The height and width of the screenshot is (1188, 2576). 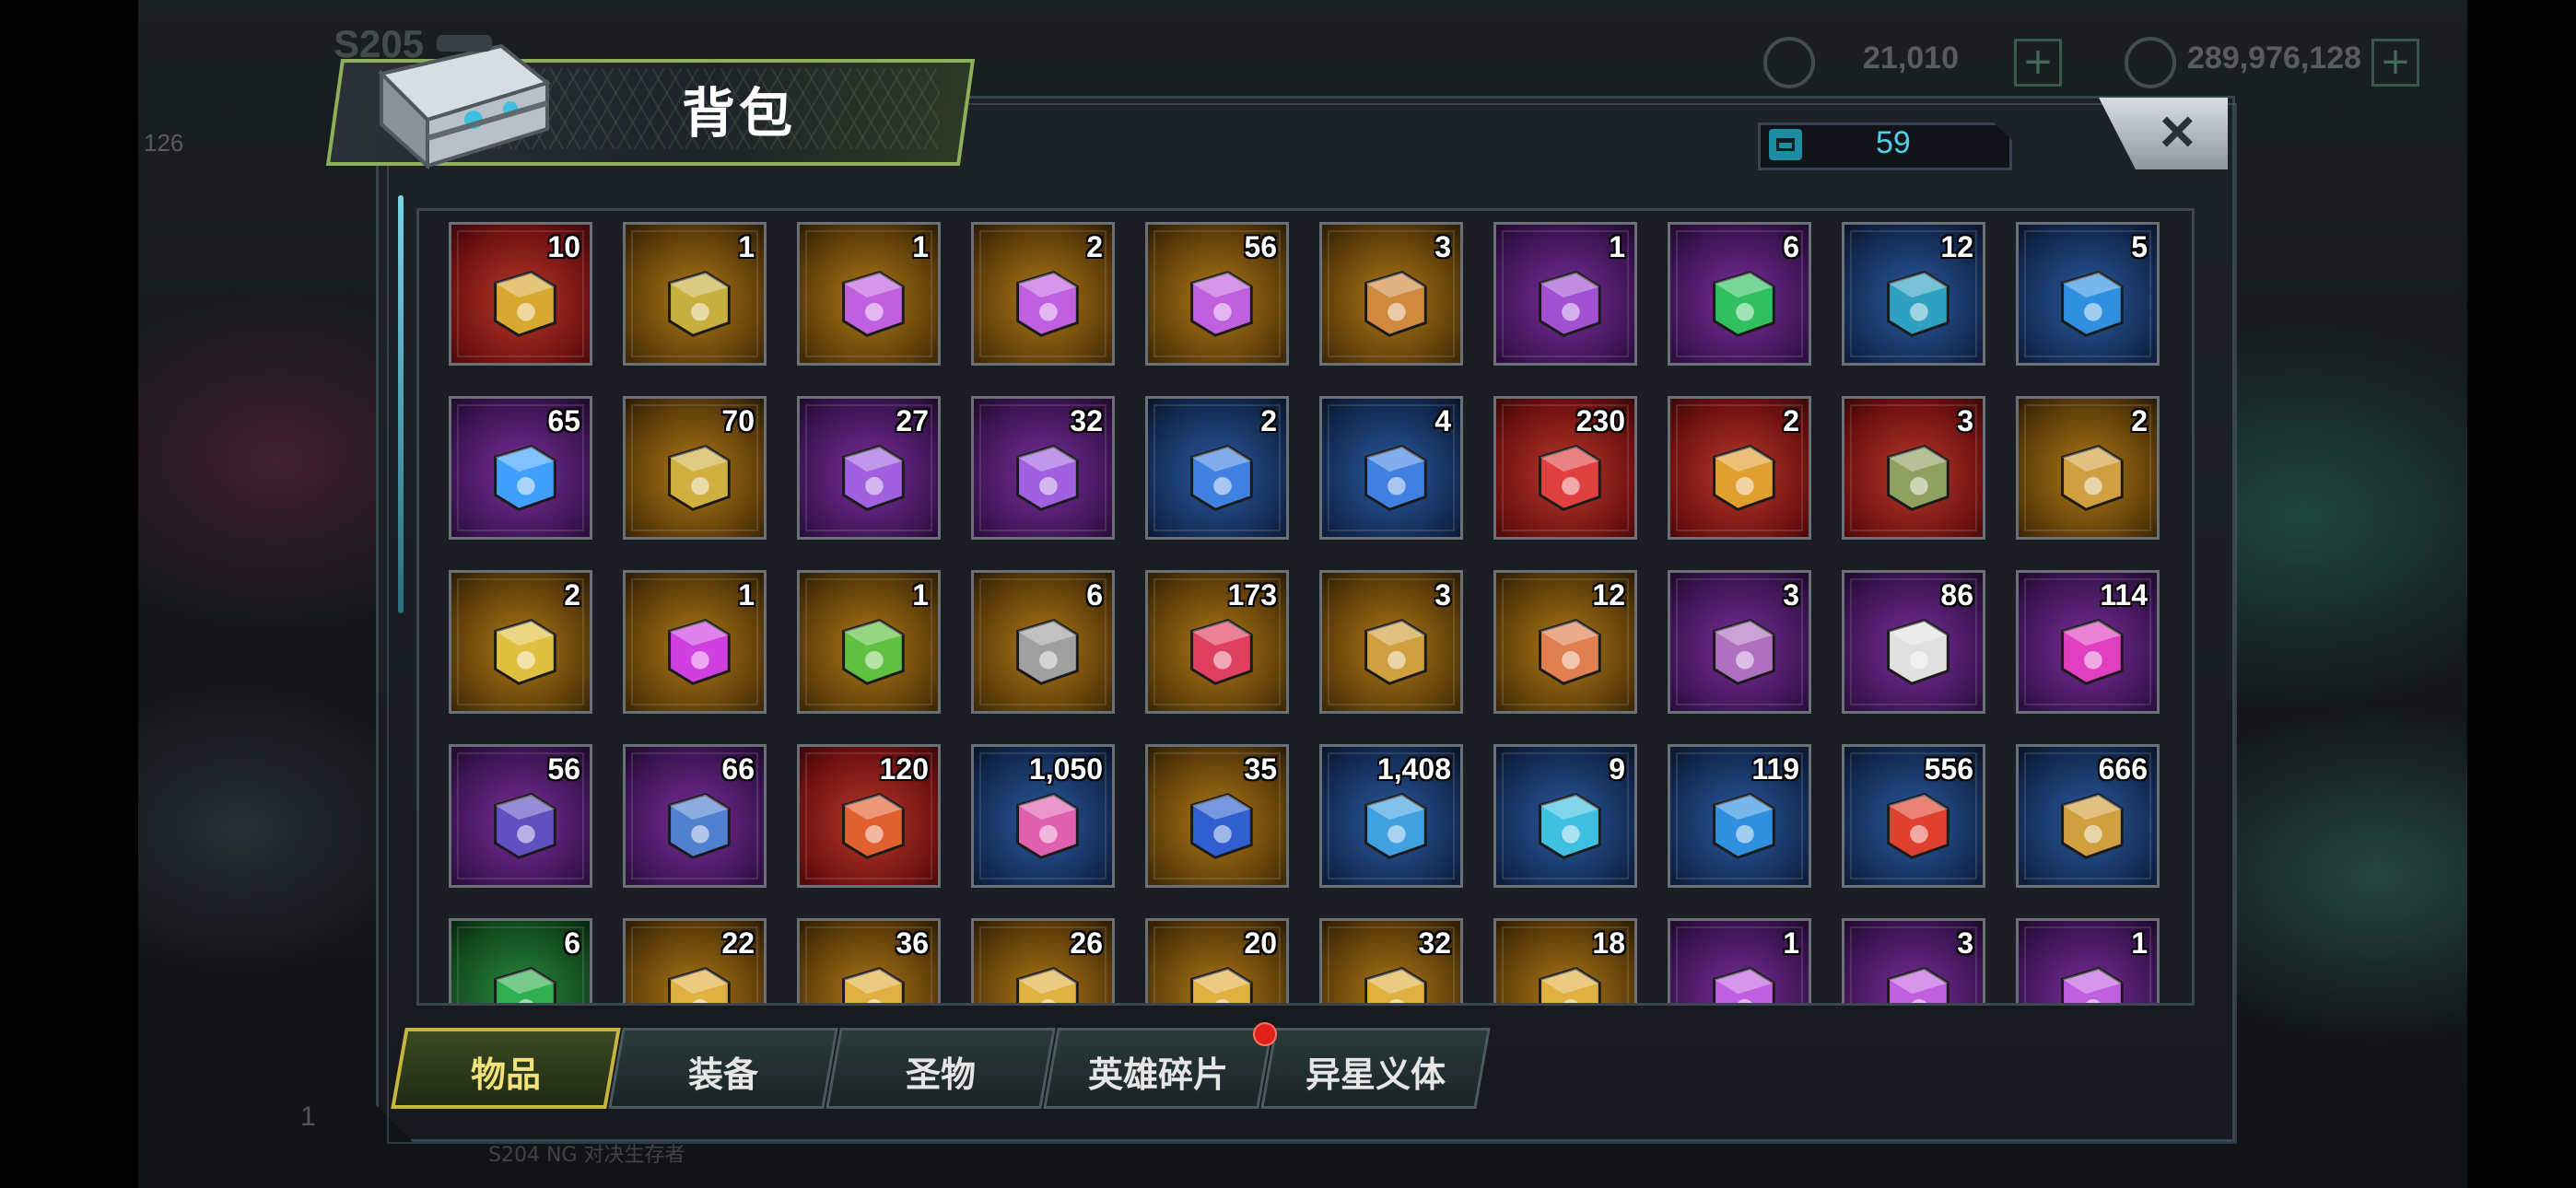 I want to click on close-icon: ×, so click(x=2177, y=131).